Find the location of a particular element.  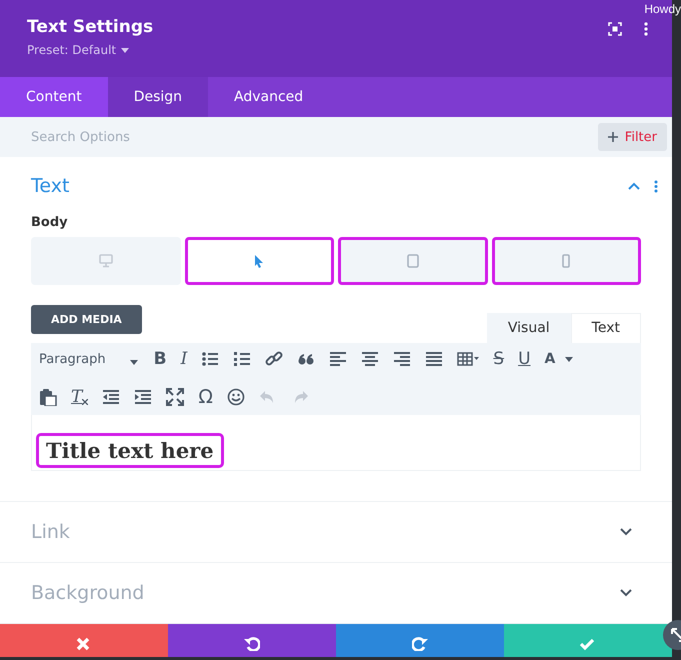

search-field: Search Options is located at coordinates (141, 137).